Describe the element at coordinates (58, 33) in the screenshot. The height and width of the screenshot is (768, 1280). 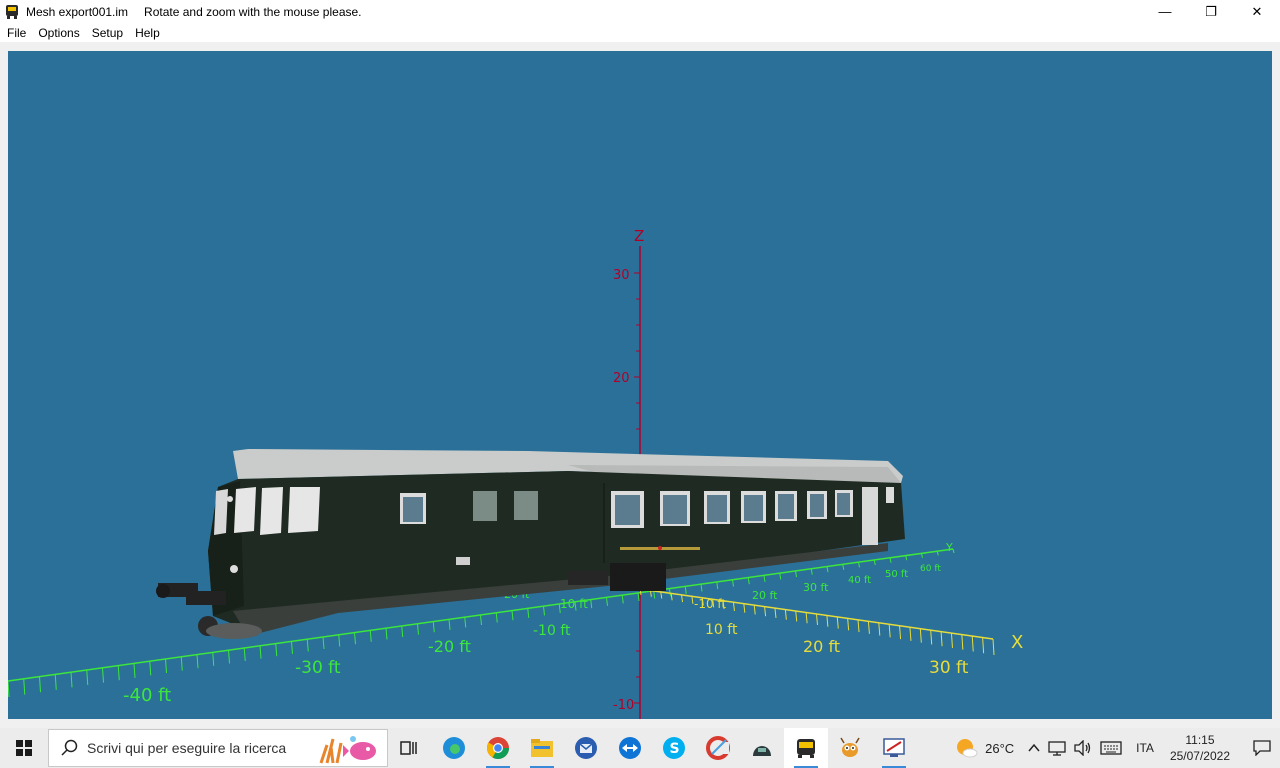
I see `menu-options: Options` at that location.